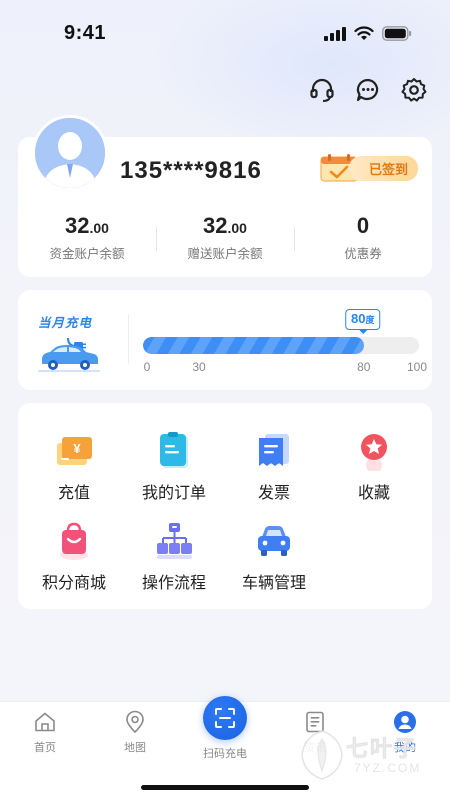 The image size is (450, 800). What do you see at coordinates (417, 367) in the screenshot?
I see `tick-label: 100` at bounding box center [417, 367].